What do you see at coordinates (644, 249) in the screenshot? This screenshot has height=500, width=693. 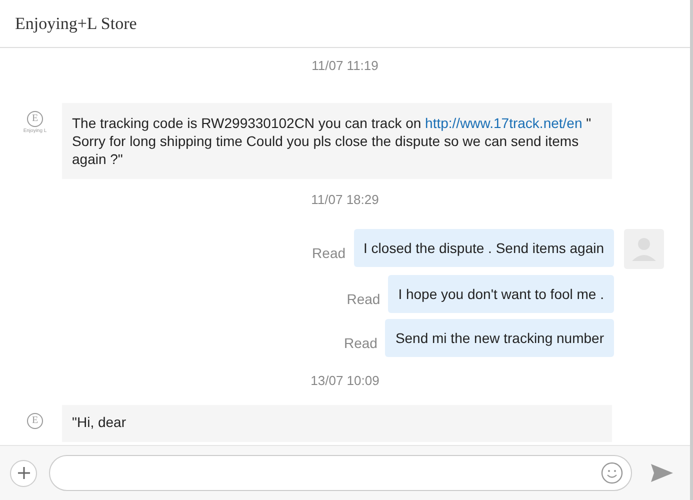 I see `user-avatar-icon` at bounding box center [644, 249].